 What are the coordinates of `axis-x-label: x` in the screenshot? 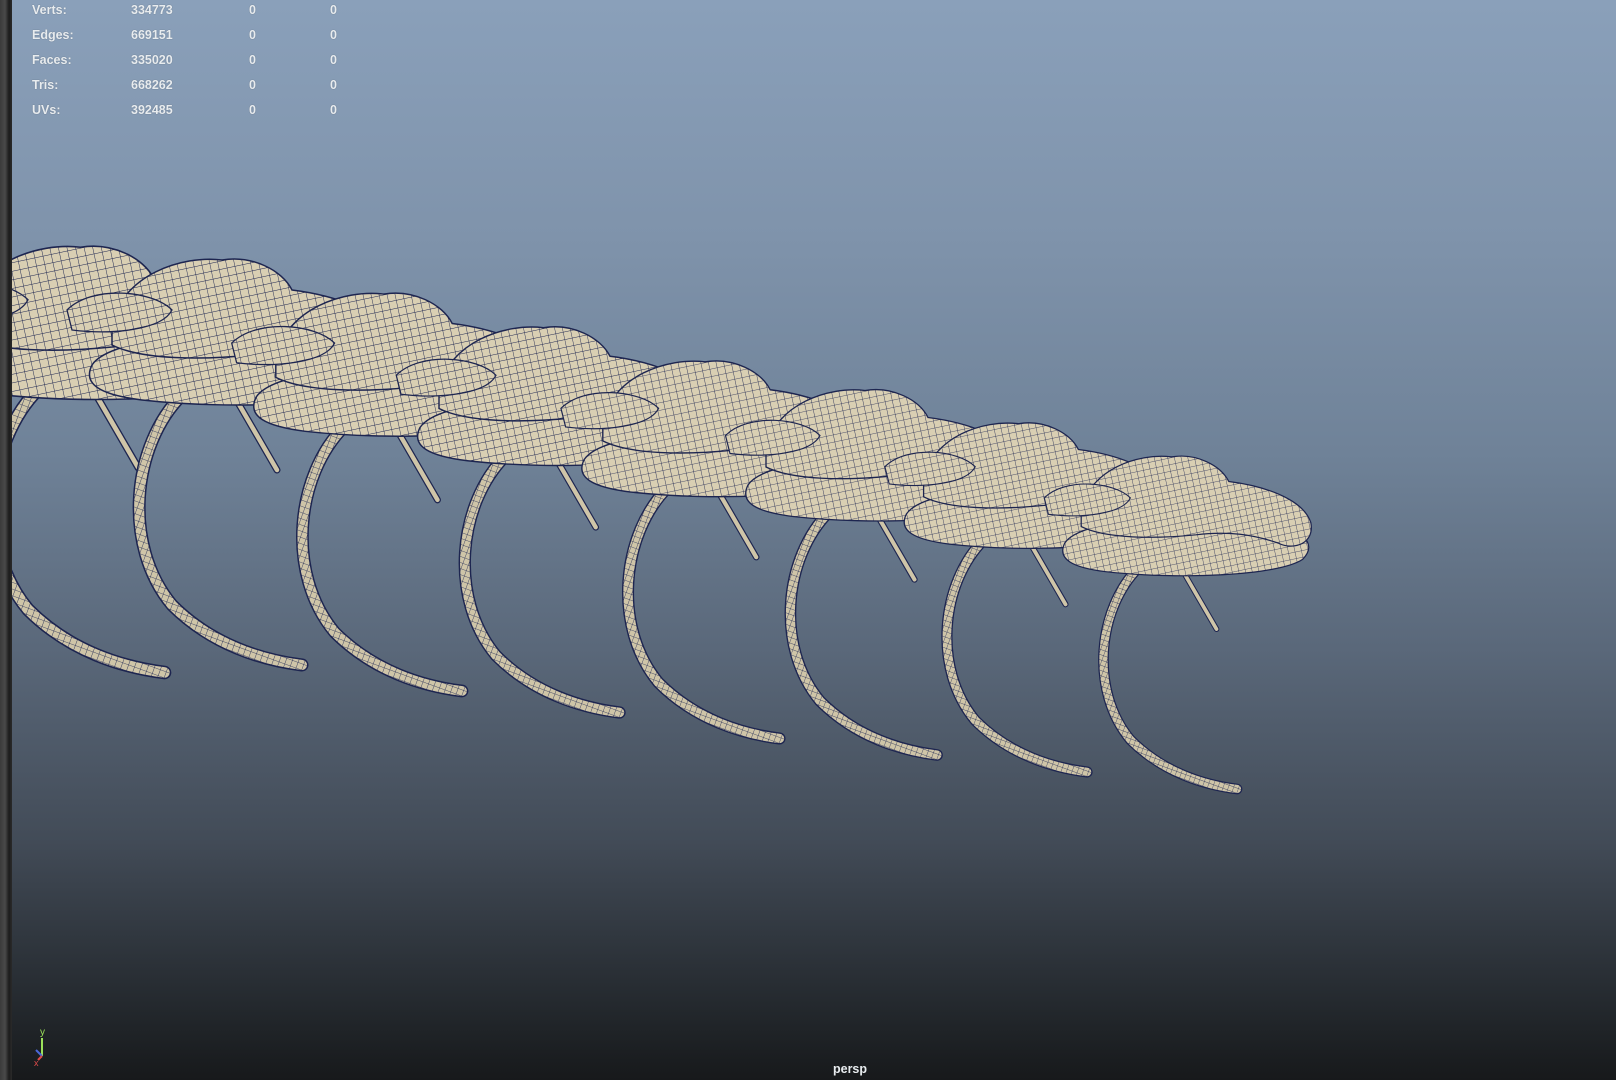 It's located at (36, 1062).